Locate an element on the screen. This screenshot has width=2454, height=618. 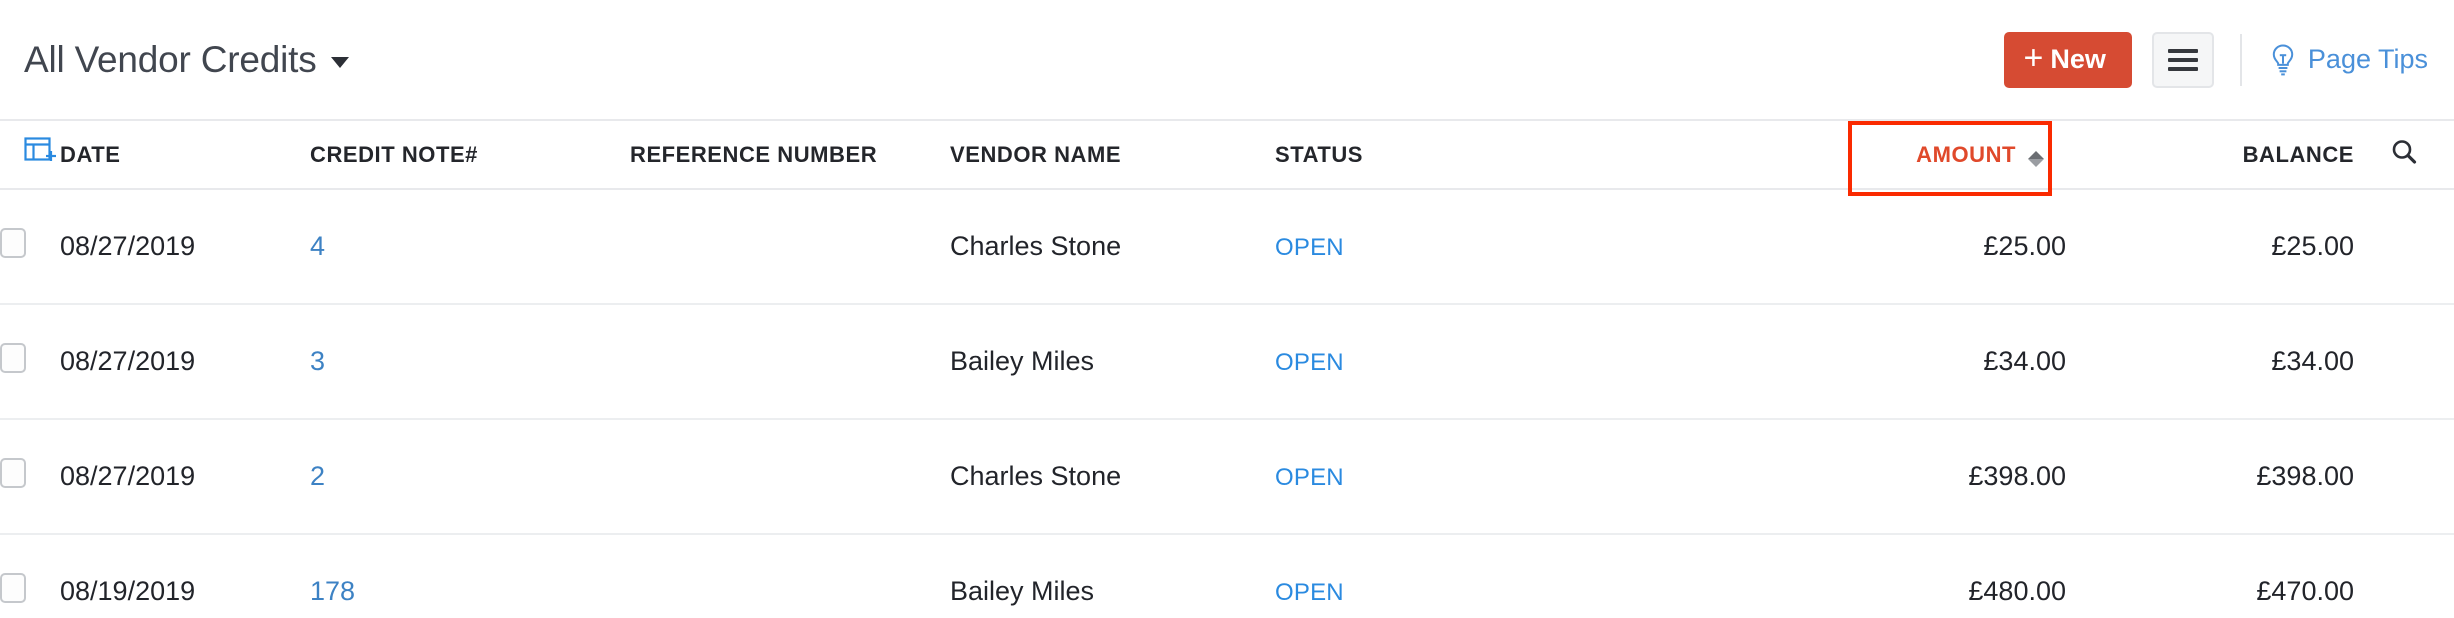
cell-balance: £34.00 is located at coordinates (2210, 362).